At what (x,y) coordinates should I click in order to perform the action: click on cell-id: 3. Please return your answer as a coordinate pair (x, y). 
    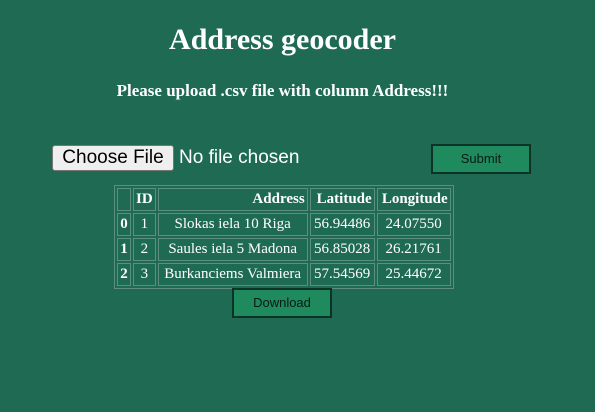
    Looking at the image, I should click on (144, 274).